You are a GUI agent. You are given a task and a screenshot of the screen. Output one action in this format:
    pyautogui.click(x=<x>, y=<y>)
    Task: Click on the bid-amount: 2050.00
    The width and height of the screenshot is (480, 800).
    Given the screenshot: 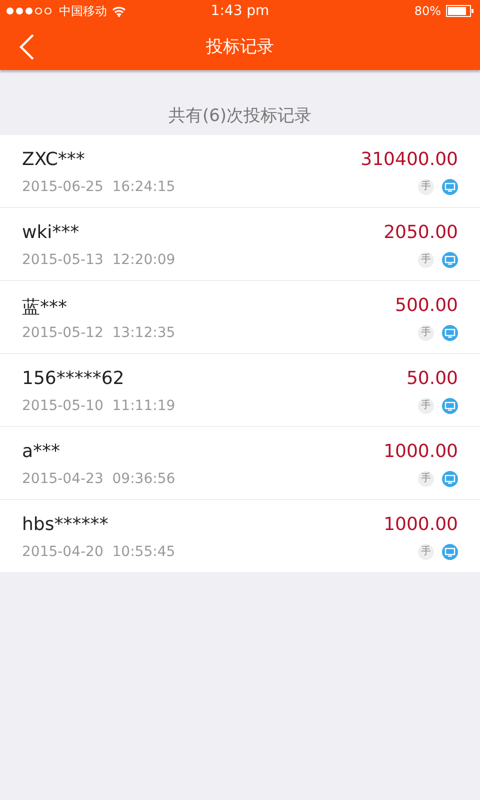 What is the action you would take?
    pyautogui.click(x=421, y=232)
    